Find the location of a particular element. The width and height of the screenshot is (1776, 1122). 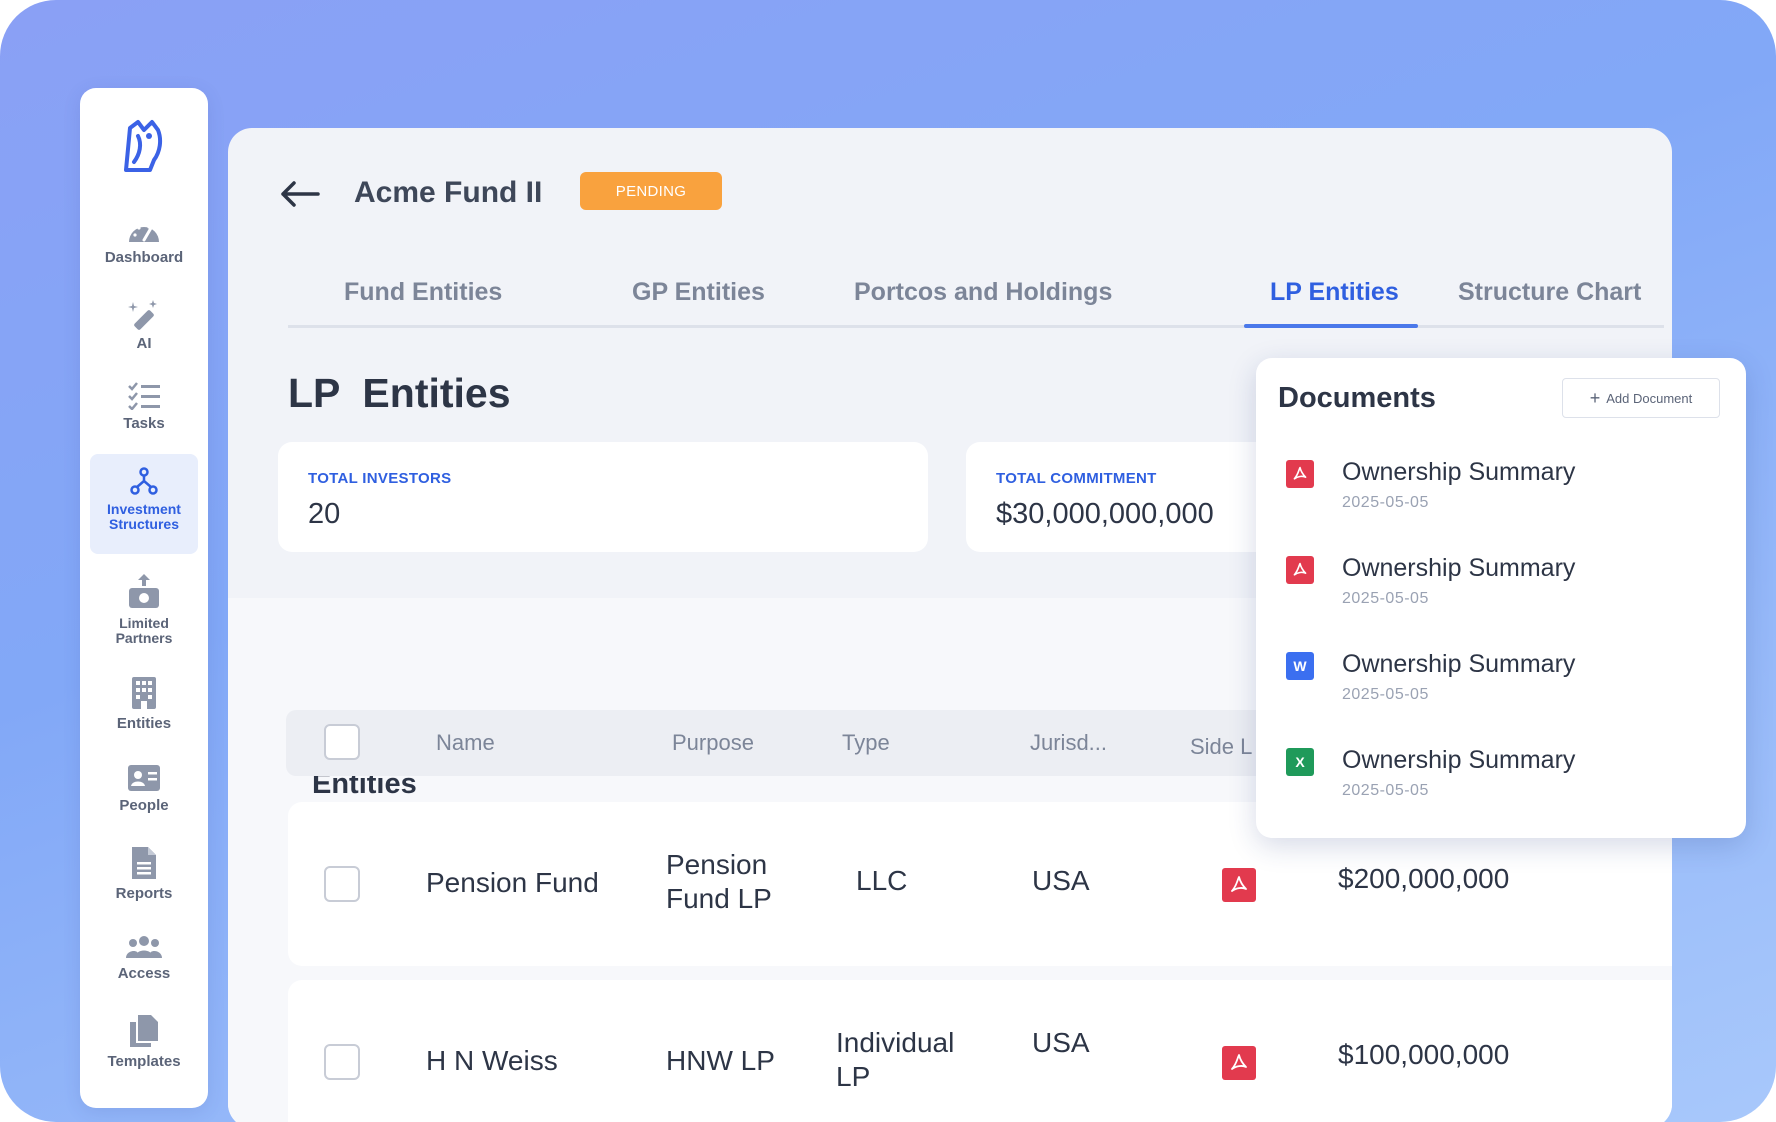

active-tab-indicator is located at coordinates (1331, 326).